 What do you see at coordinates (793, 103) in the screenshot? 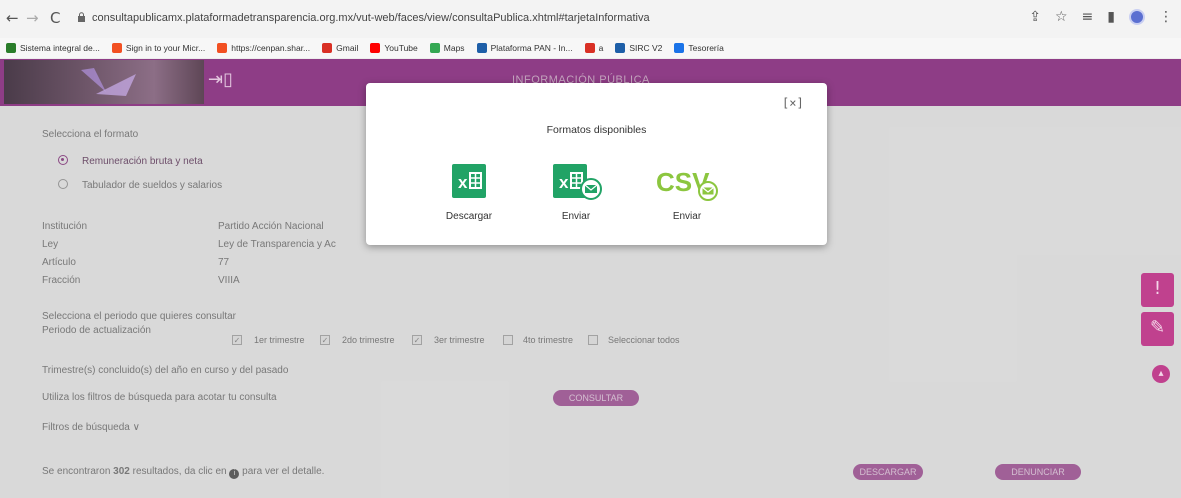
I see `close-icon: [×]` at bounding box center [793, 103].